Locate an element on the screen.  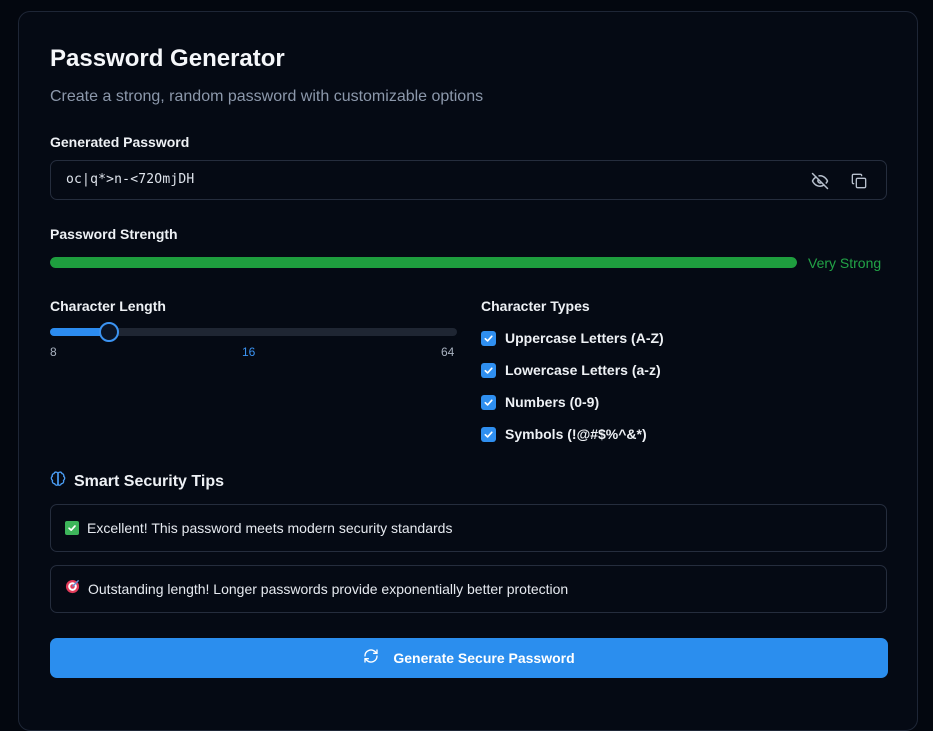
checkbox-numbers: Numbers (0-9) is located at coordinates (540, 402).